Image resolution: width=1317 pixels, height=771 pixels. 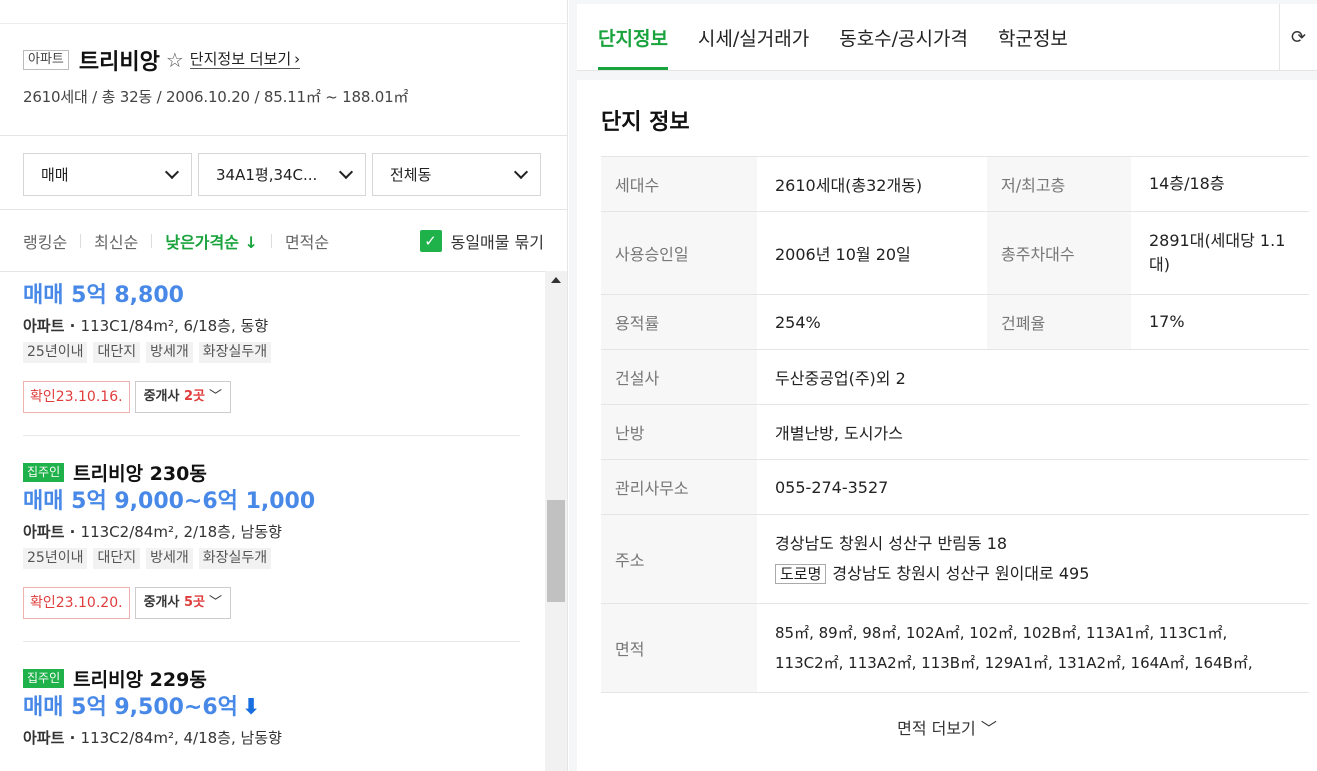 What do you see at coordinates (271, 707) in the screenshot?
I see `listing-price: 매매 5억 9,500~6억 ⬇` at bounding box center [271, 707].